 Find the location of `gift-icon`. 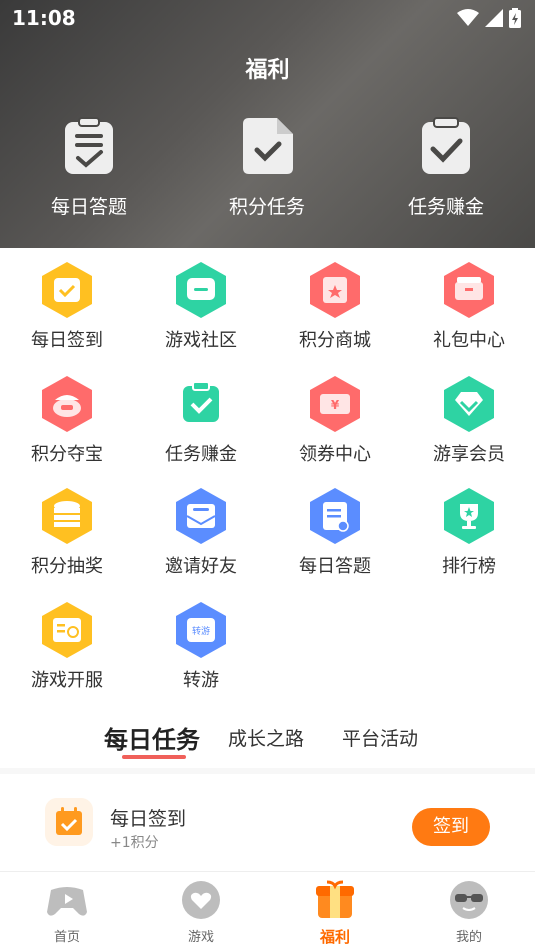

gift-icon is located at coordinates (469, 290).